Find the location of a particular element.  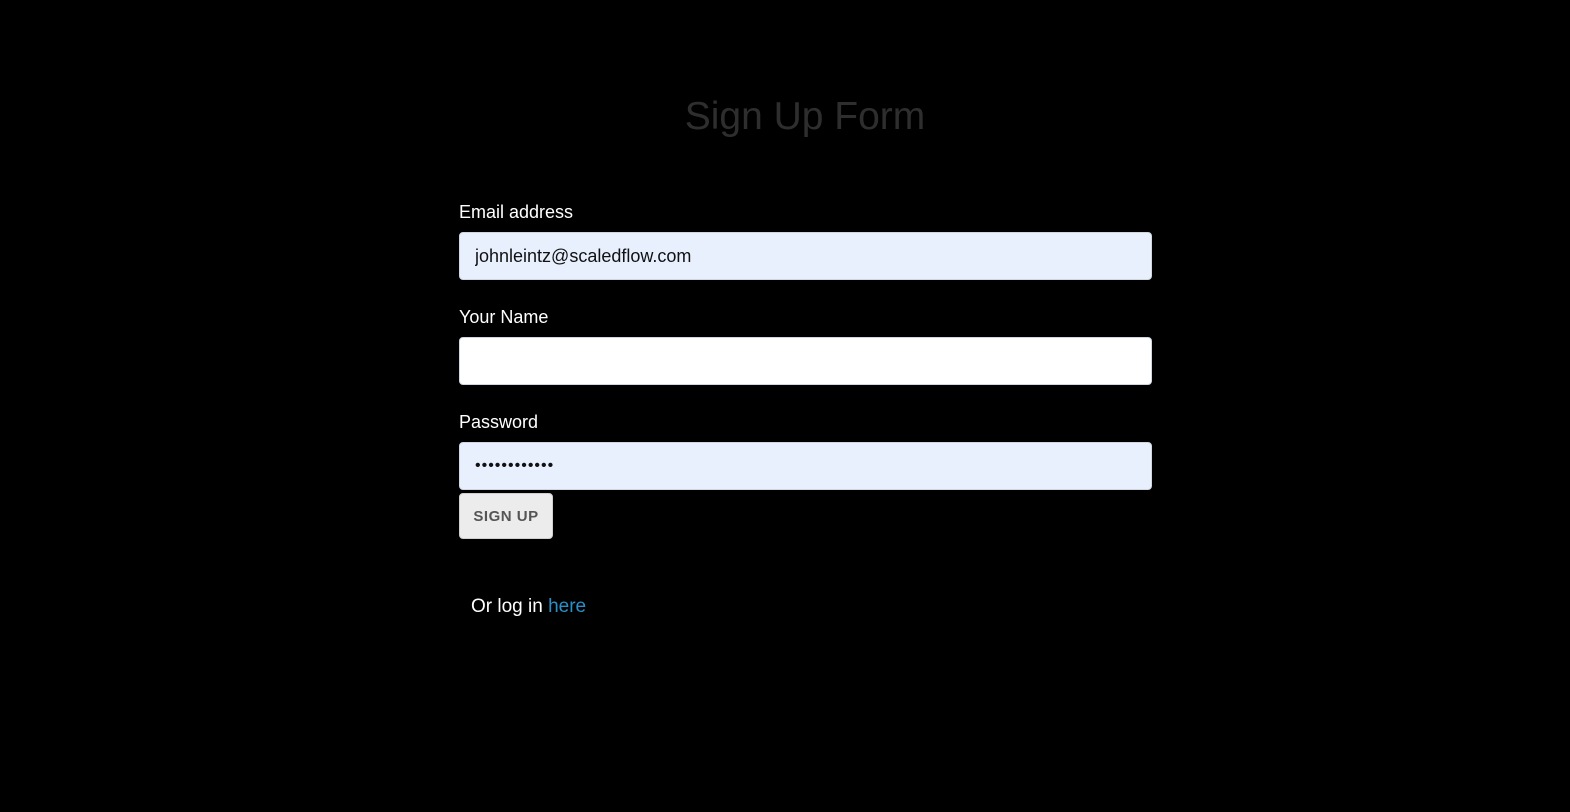

login-prompt-text: Or log in is located at coordinates (507, 606).